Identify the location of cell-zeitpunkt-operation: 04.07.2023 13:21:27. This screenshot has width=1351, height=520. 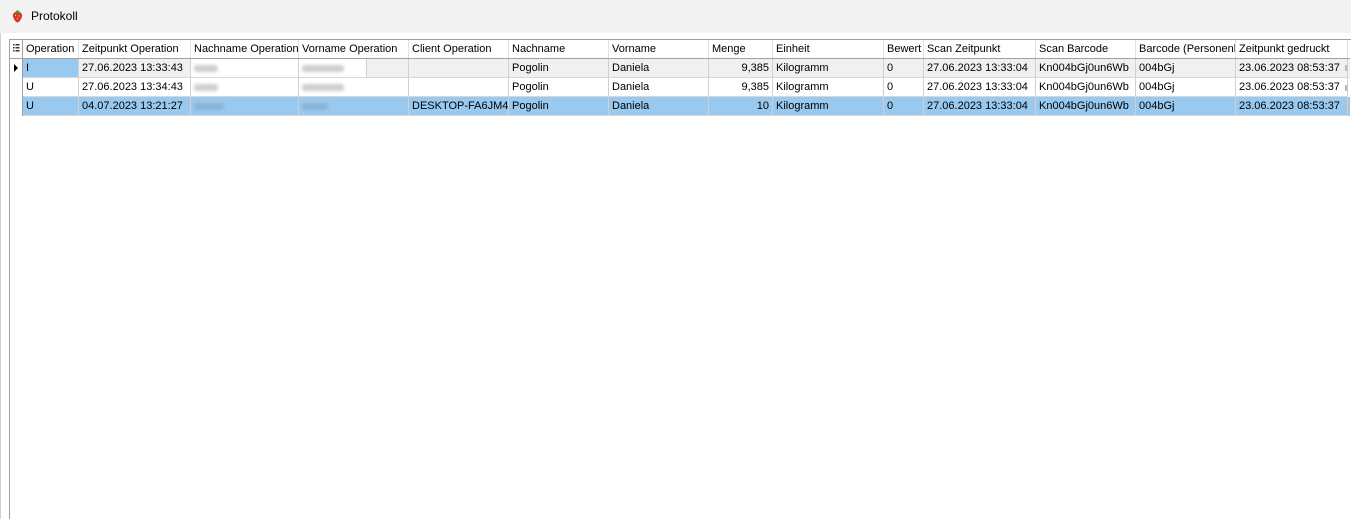
(135, 106).